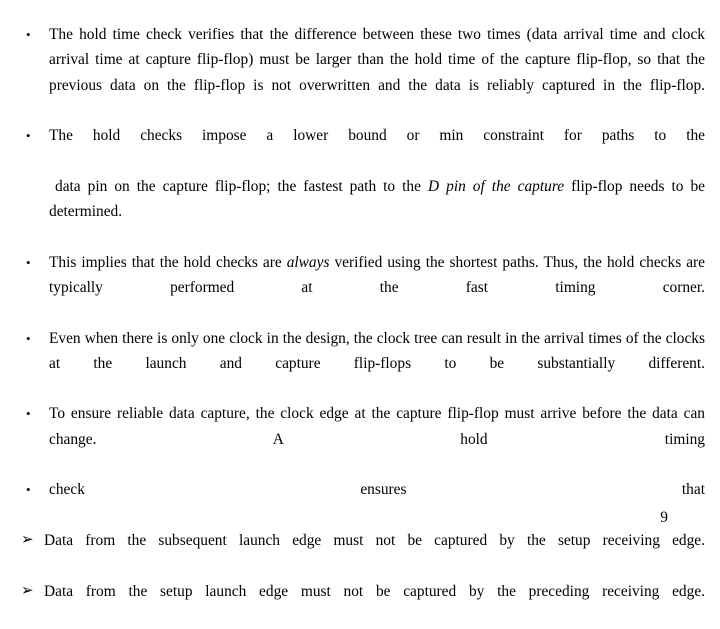 The image size is (720, 629). Describe the element at coordinates (168, 262) in the screenshot. I see `text-run: This implies that the hold checks are` at that location.